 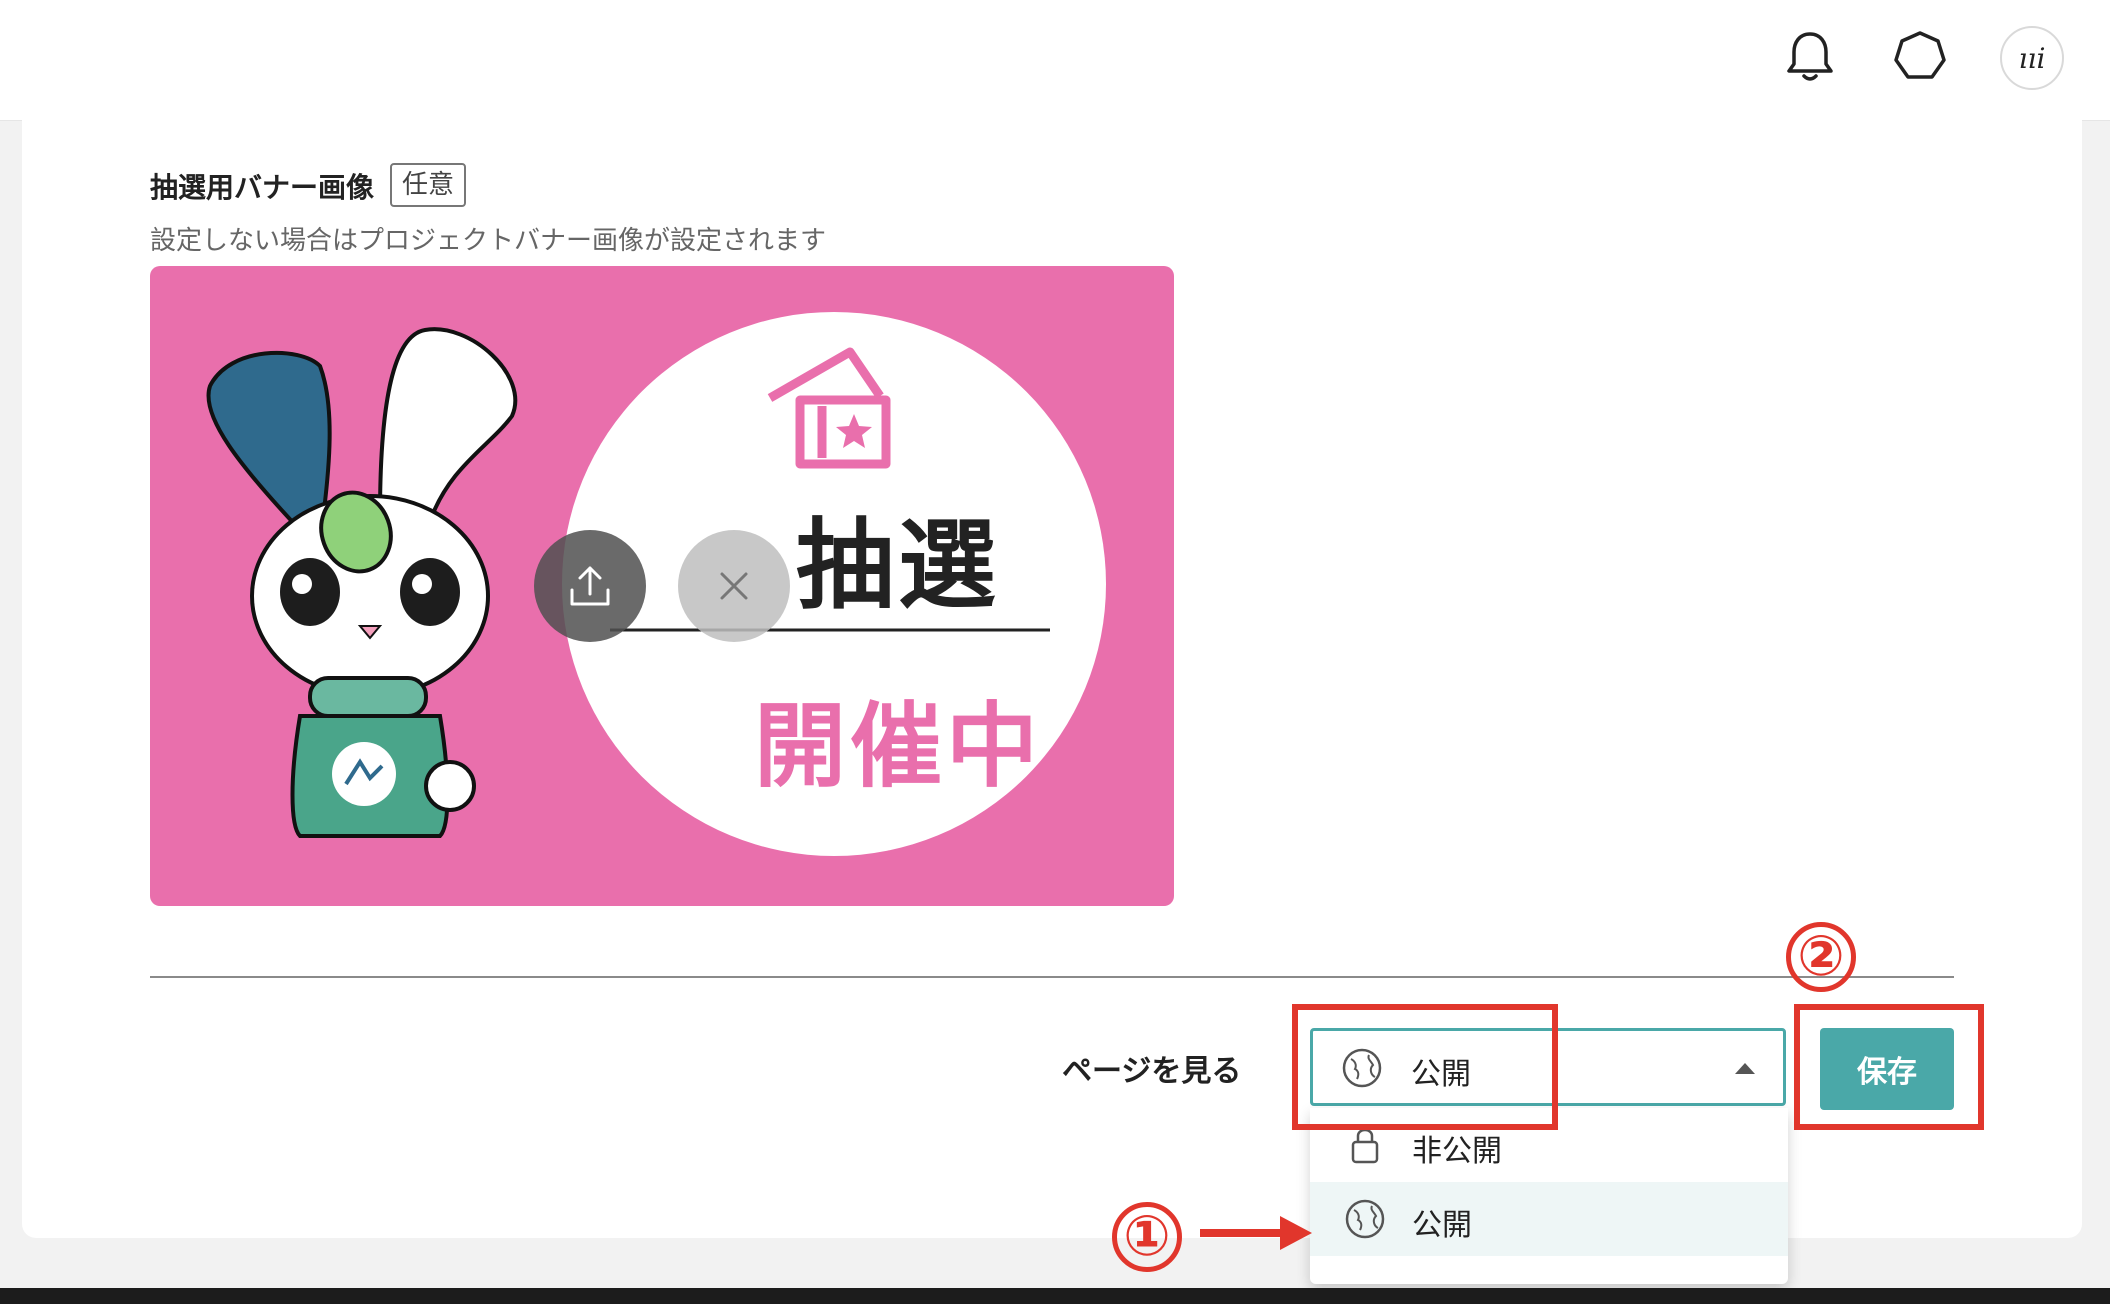 I want to click on annotation-box-save, so click(x=1889, y=1067).